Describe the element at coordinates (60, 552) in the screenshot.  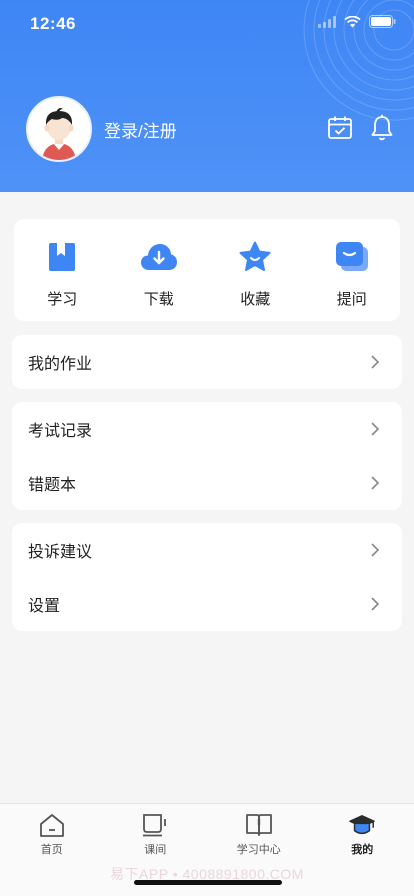
I see `menu-item-label: 投诉建议` at that location.